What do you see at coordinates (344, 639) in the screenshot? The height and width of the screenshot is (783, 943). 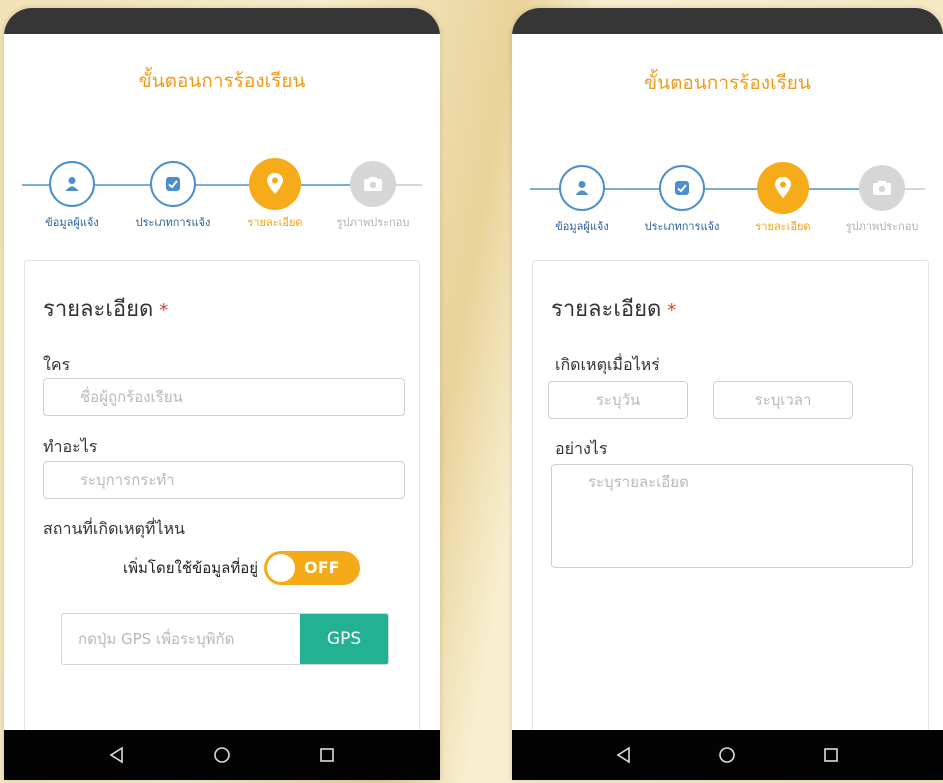 I see `gps-button: GPS` at bounding box center [344, 639].